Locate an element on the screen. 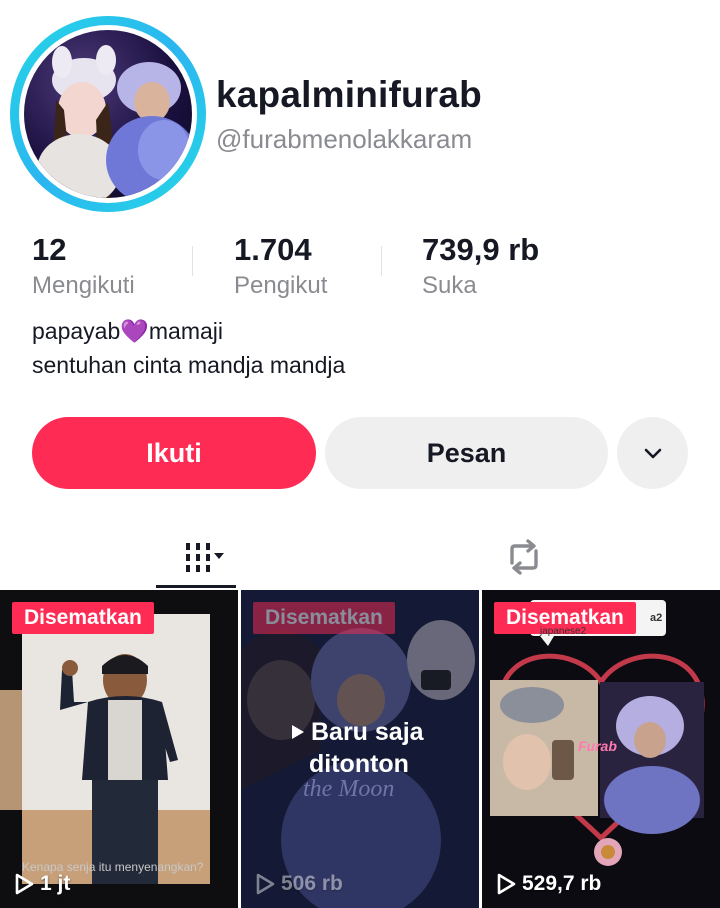 This screenshot has height=908, width=720. view-count-value: 506 rb is located at coordinates (312, 883).